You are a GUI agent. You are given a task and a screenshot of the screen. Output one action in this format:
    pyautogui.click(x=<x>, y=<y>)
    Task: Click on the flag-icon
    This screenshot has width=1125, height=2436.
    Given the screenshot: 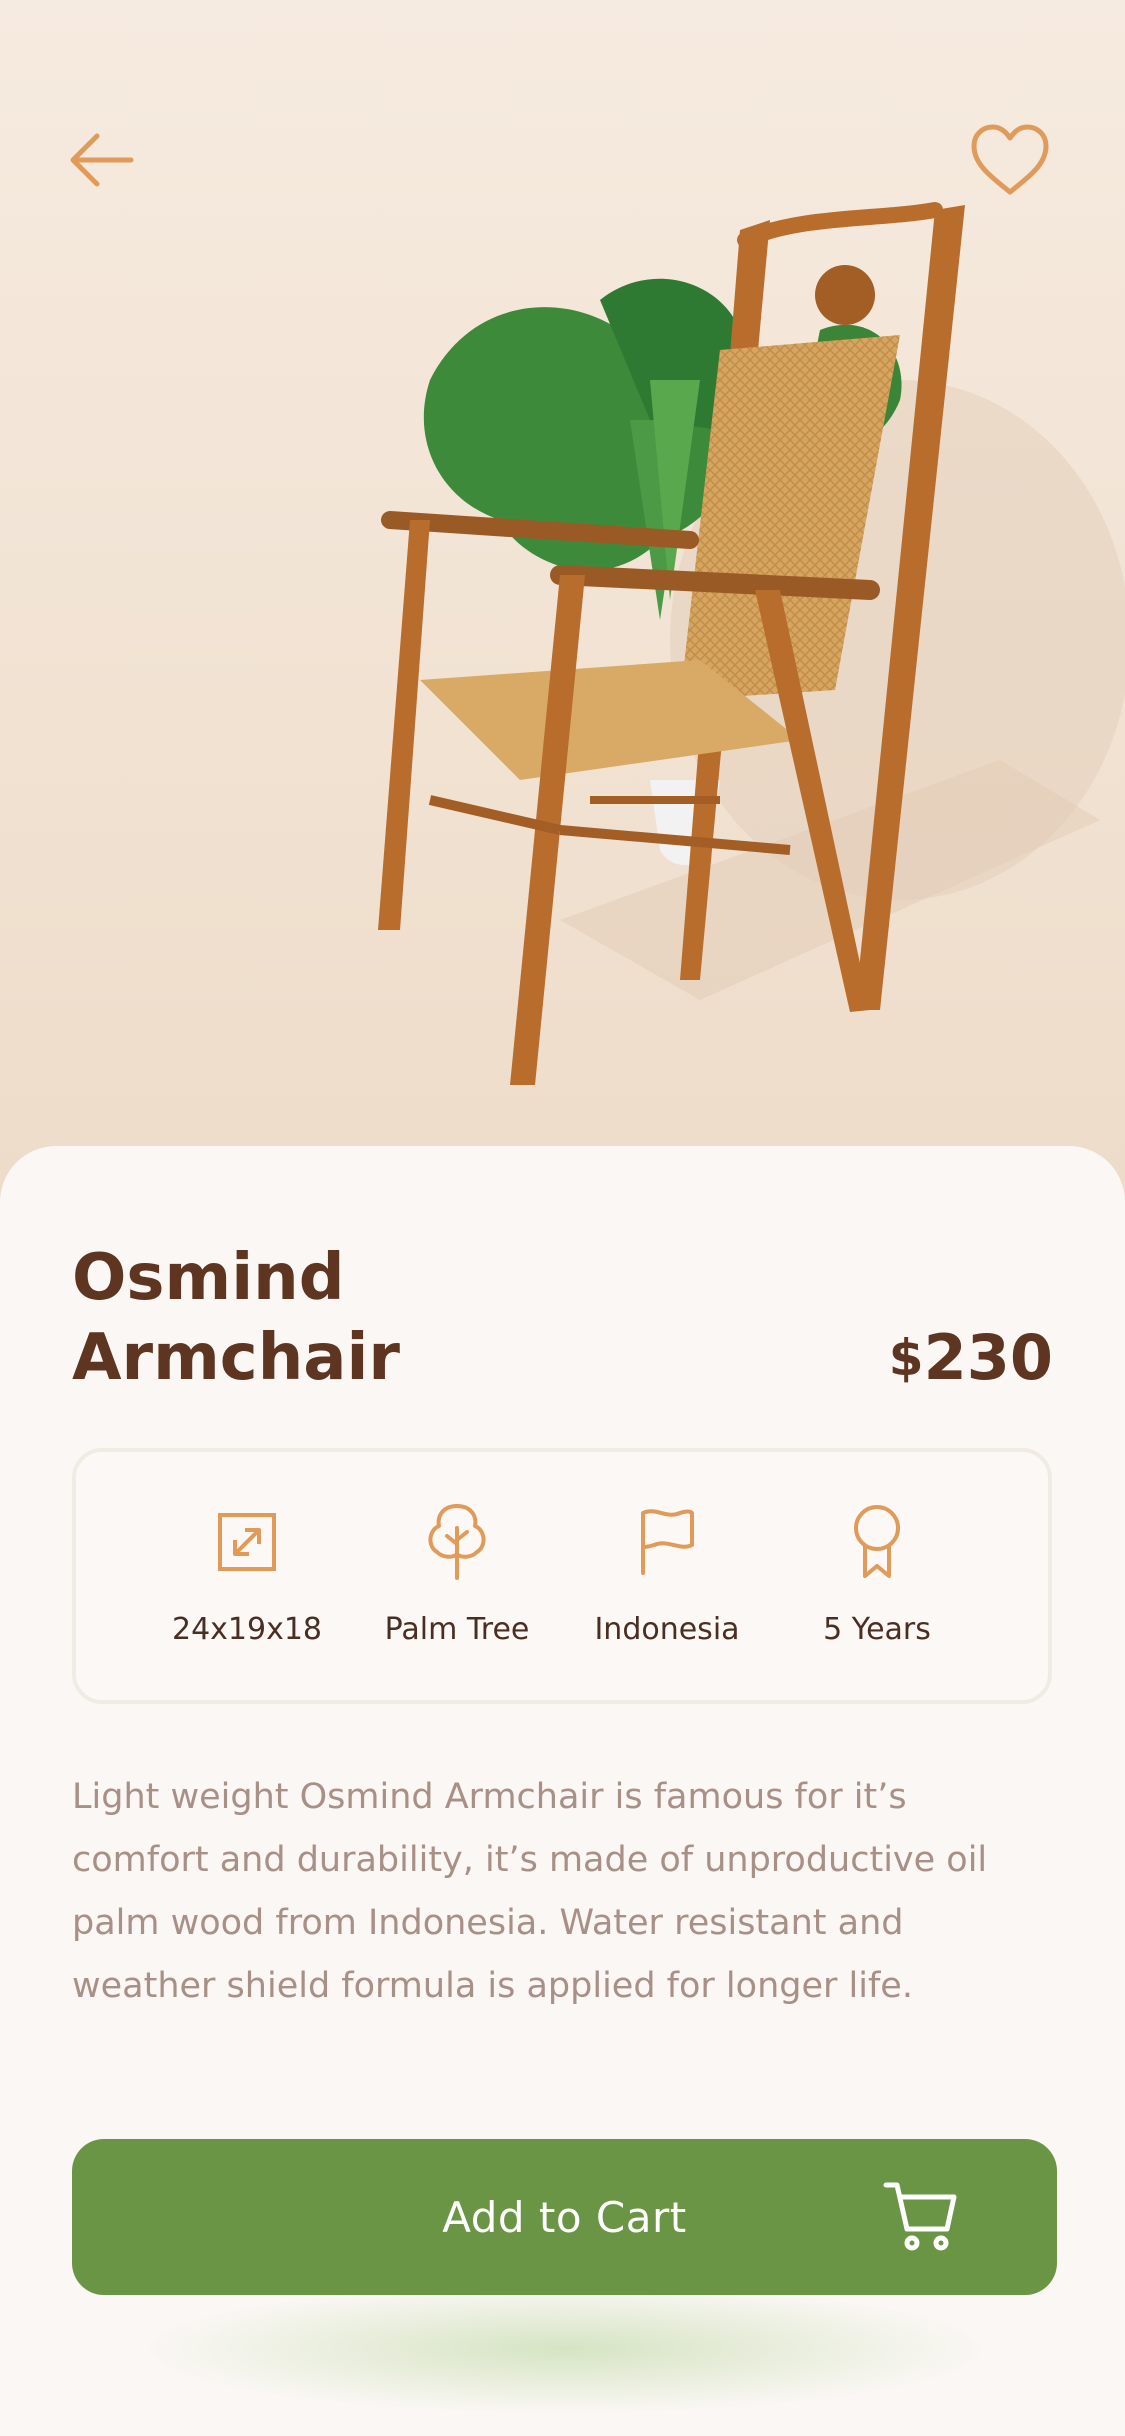 What is the action you would take?
    pyautogui.click(x=667, y=1542)
    